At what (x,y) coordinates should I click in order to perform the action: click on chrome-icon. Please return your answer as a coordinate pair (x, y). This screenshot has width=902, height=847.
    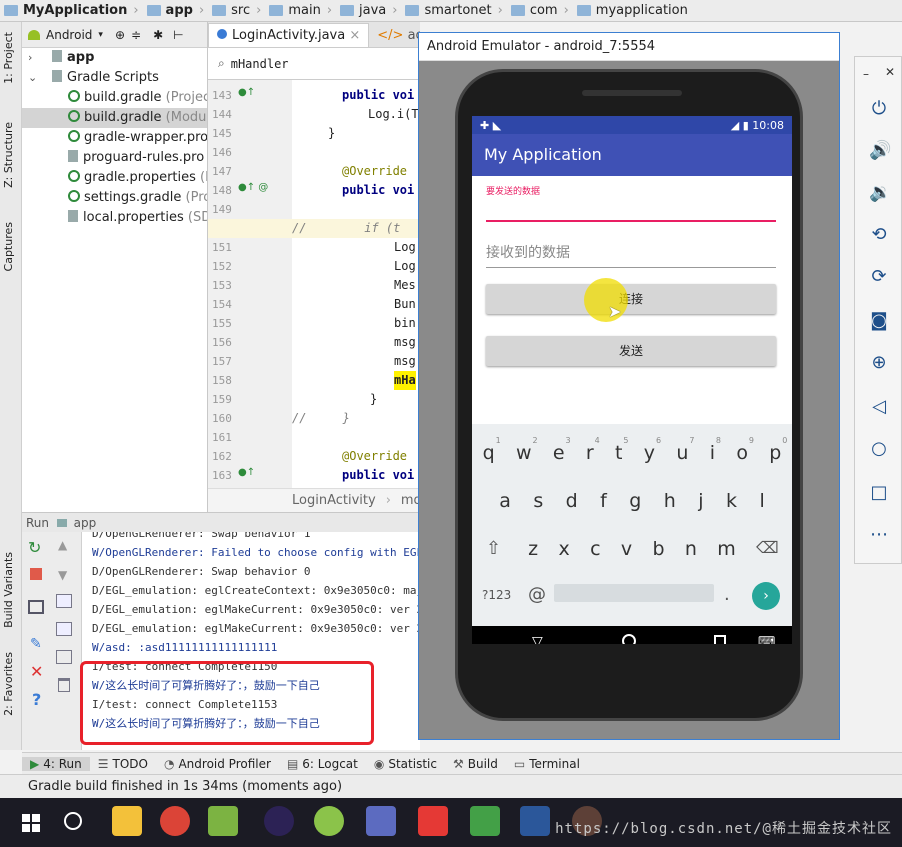
    Looking at the image, I should click on (175, 821).